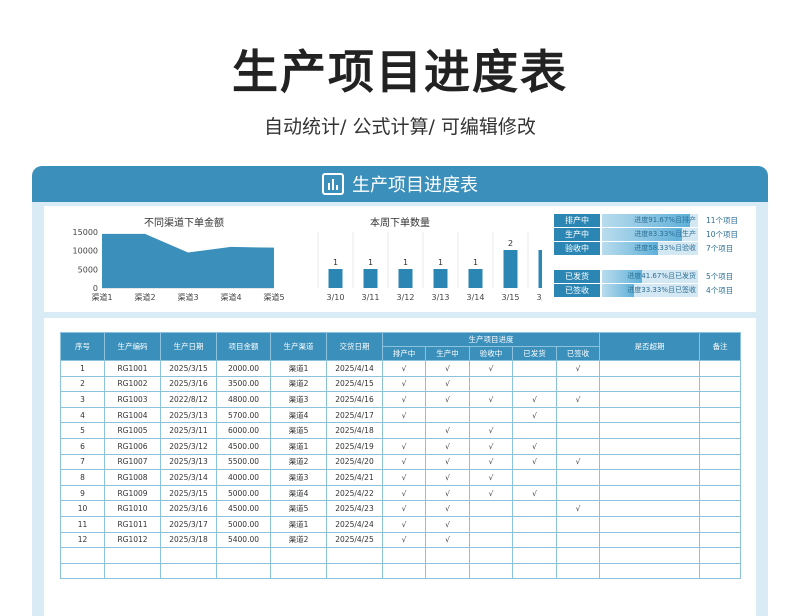  What do you see at coordinates (132, 368) in the screenshot?
I see `table-cell: RG1001` at bounding box center [132, 368].